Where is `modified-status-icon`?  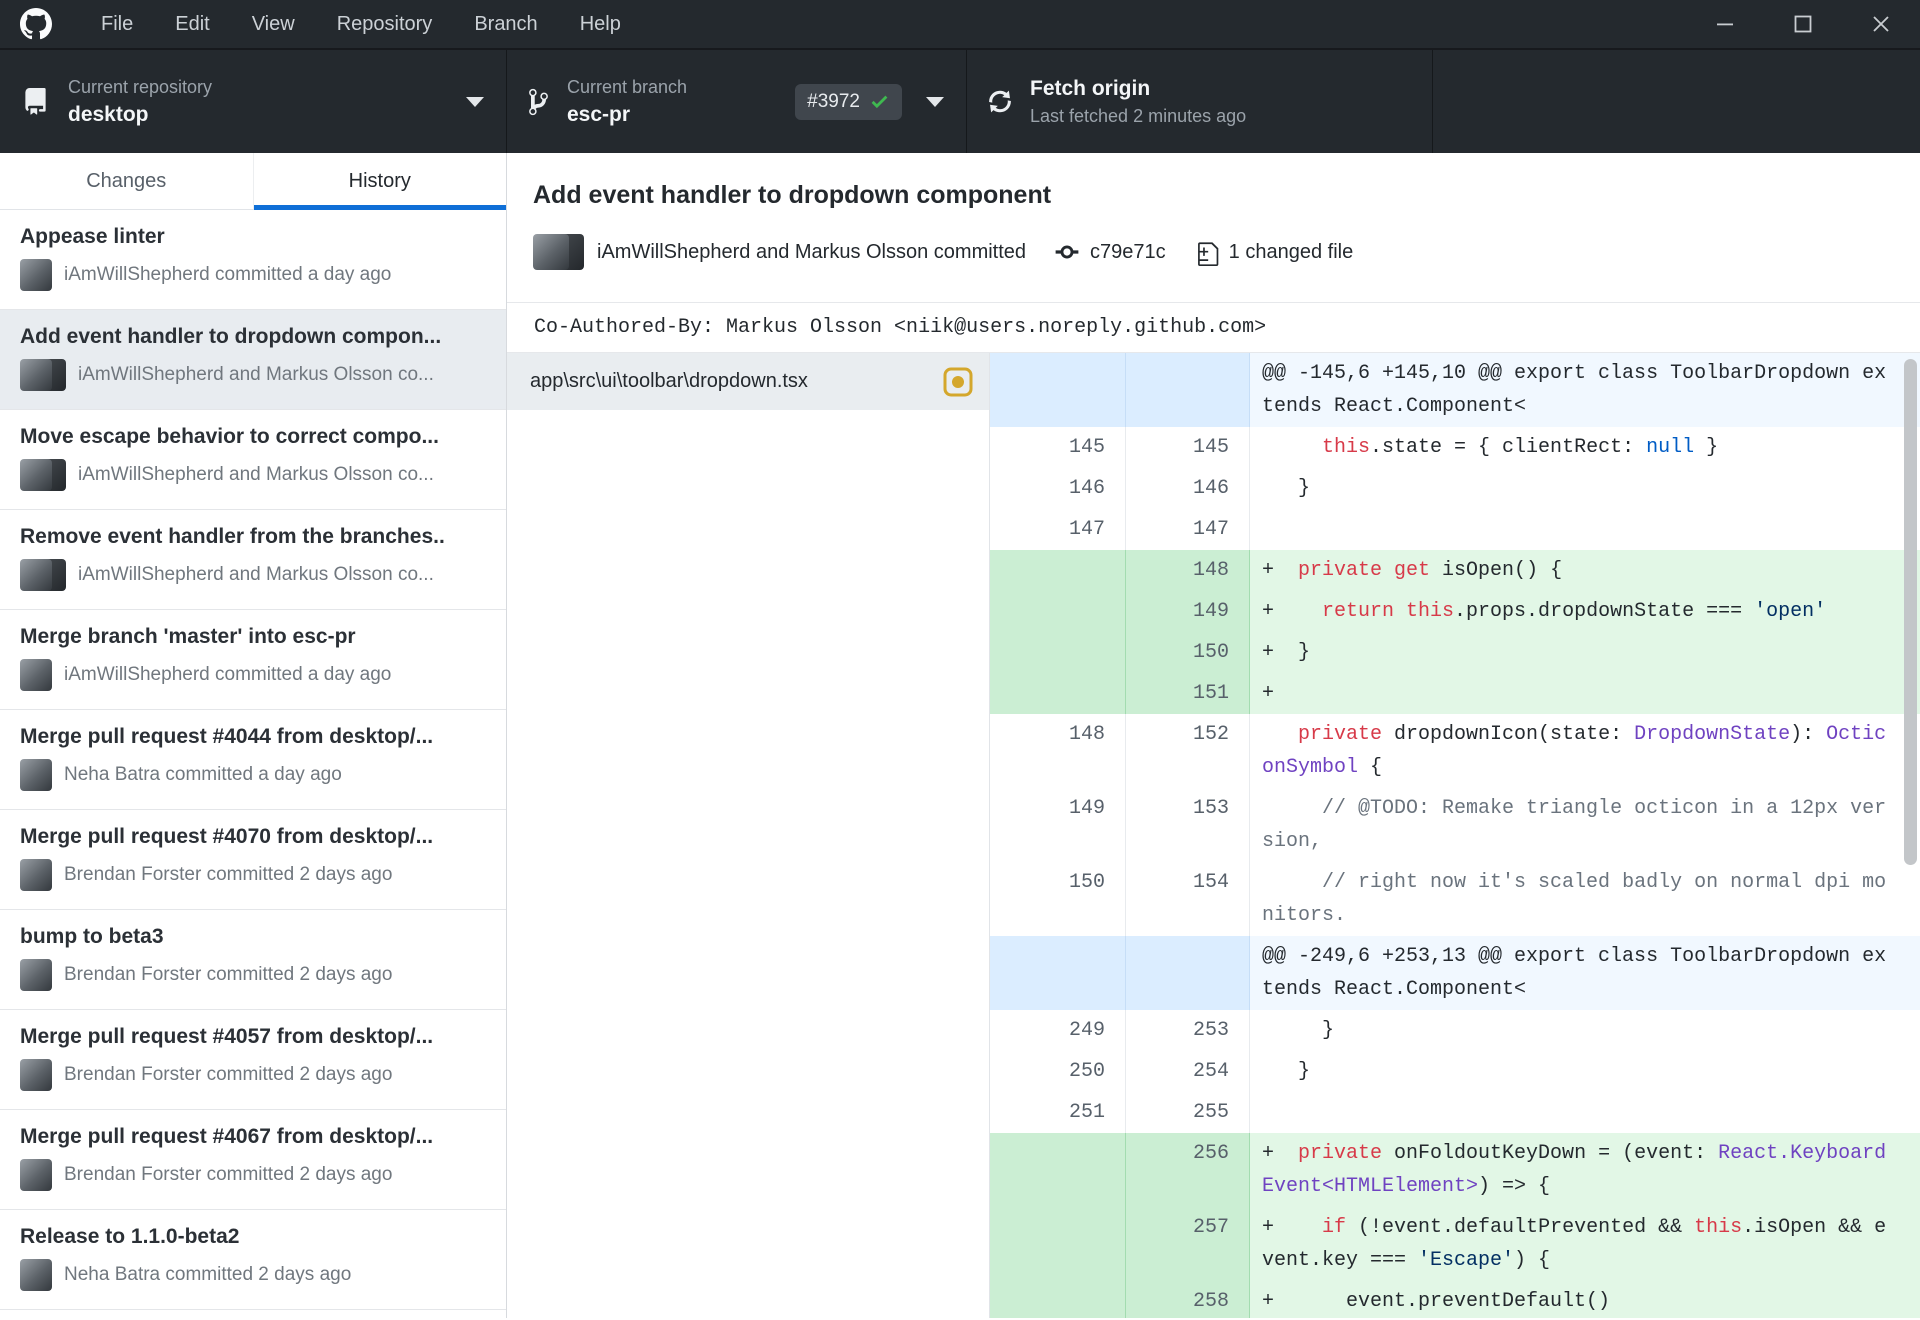 modified-status-icon is located at coordinates (958, 382).